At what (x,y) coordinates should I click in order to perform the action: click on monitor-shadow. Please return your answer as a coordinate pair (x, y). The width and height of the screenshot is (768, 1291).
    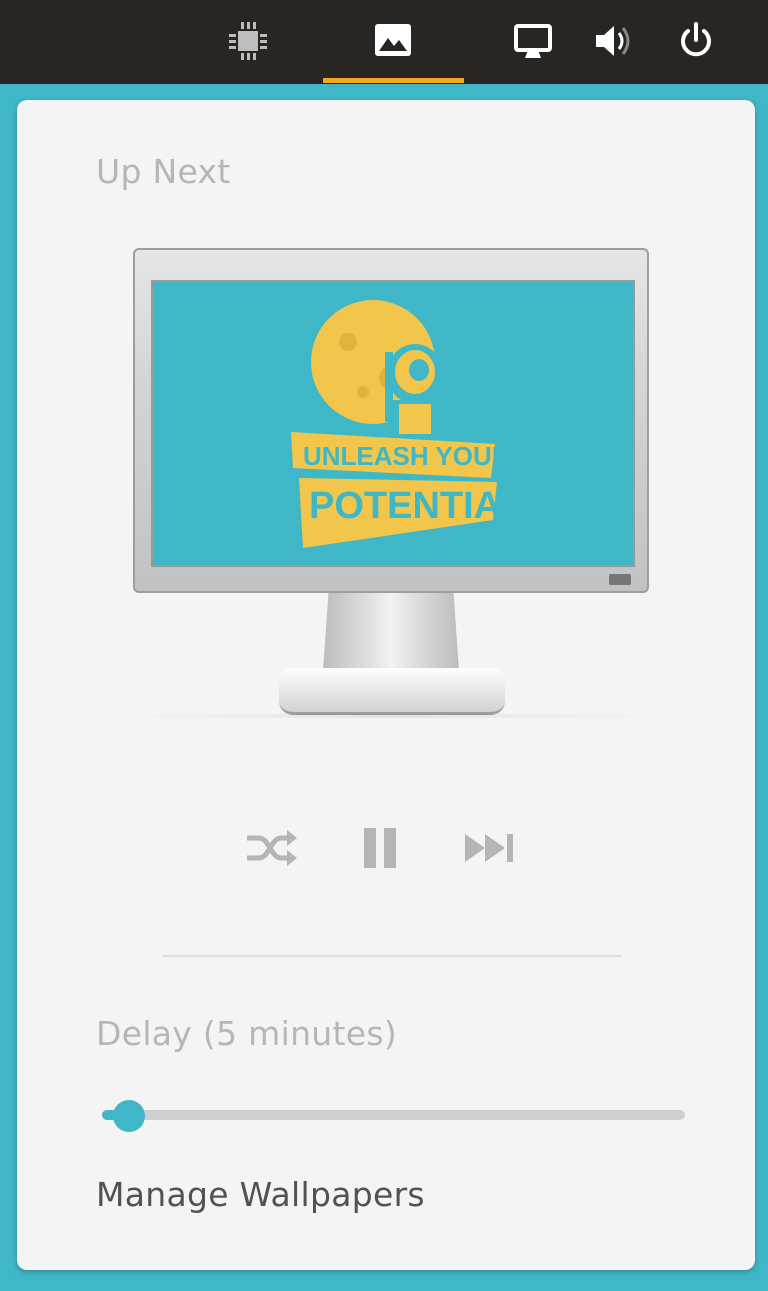
    Looking at the image, I should click on (392, 716).